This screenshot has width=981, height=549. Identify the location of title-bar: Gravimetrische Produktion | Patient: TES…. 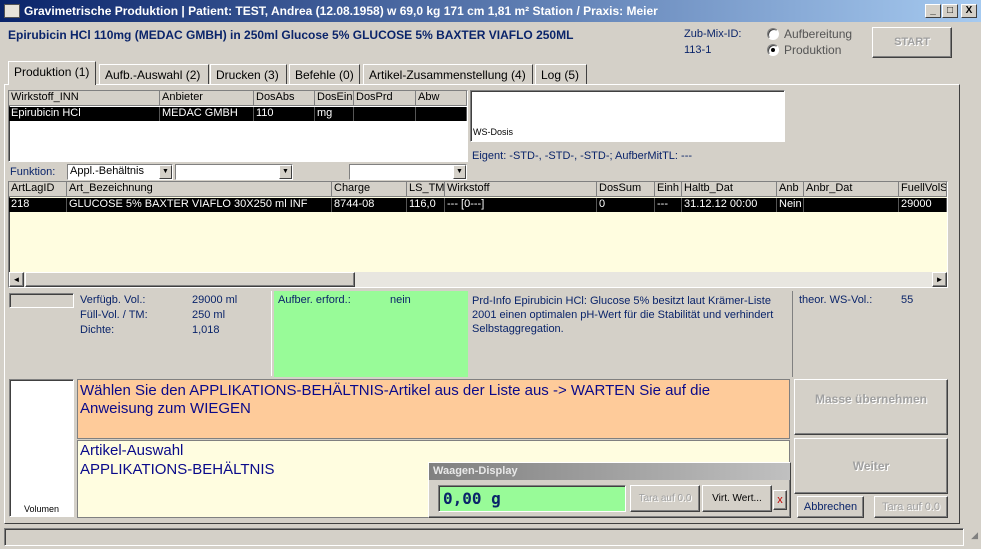
(490, 11).